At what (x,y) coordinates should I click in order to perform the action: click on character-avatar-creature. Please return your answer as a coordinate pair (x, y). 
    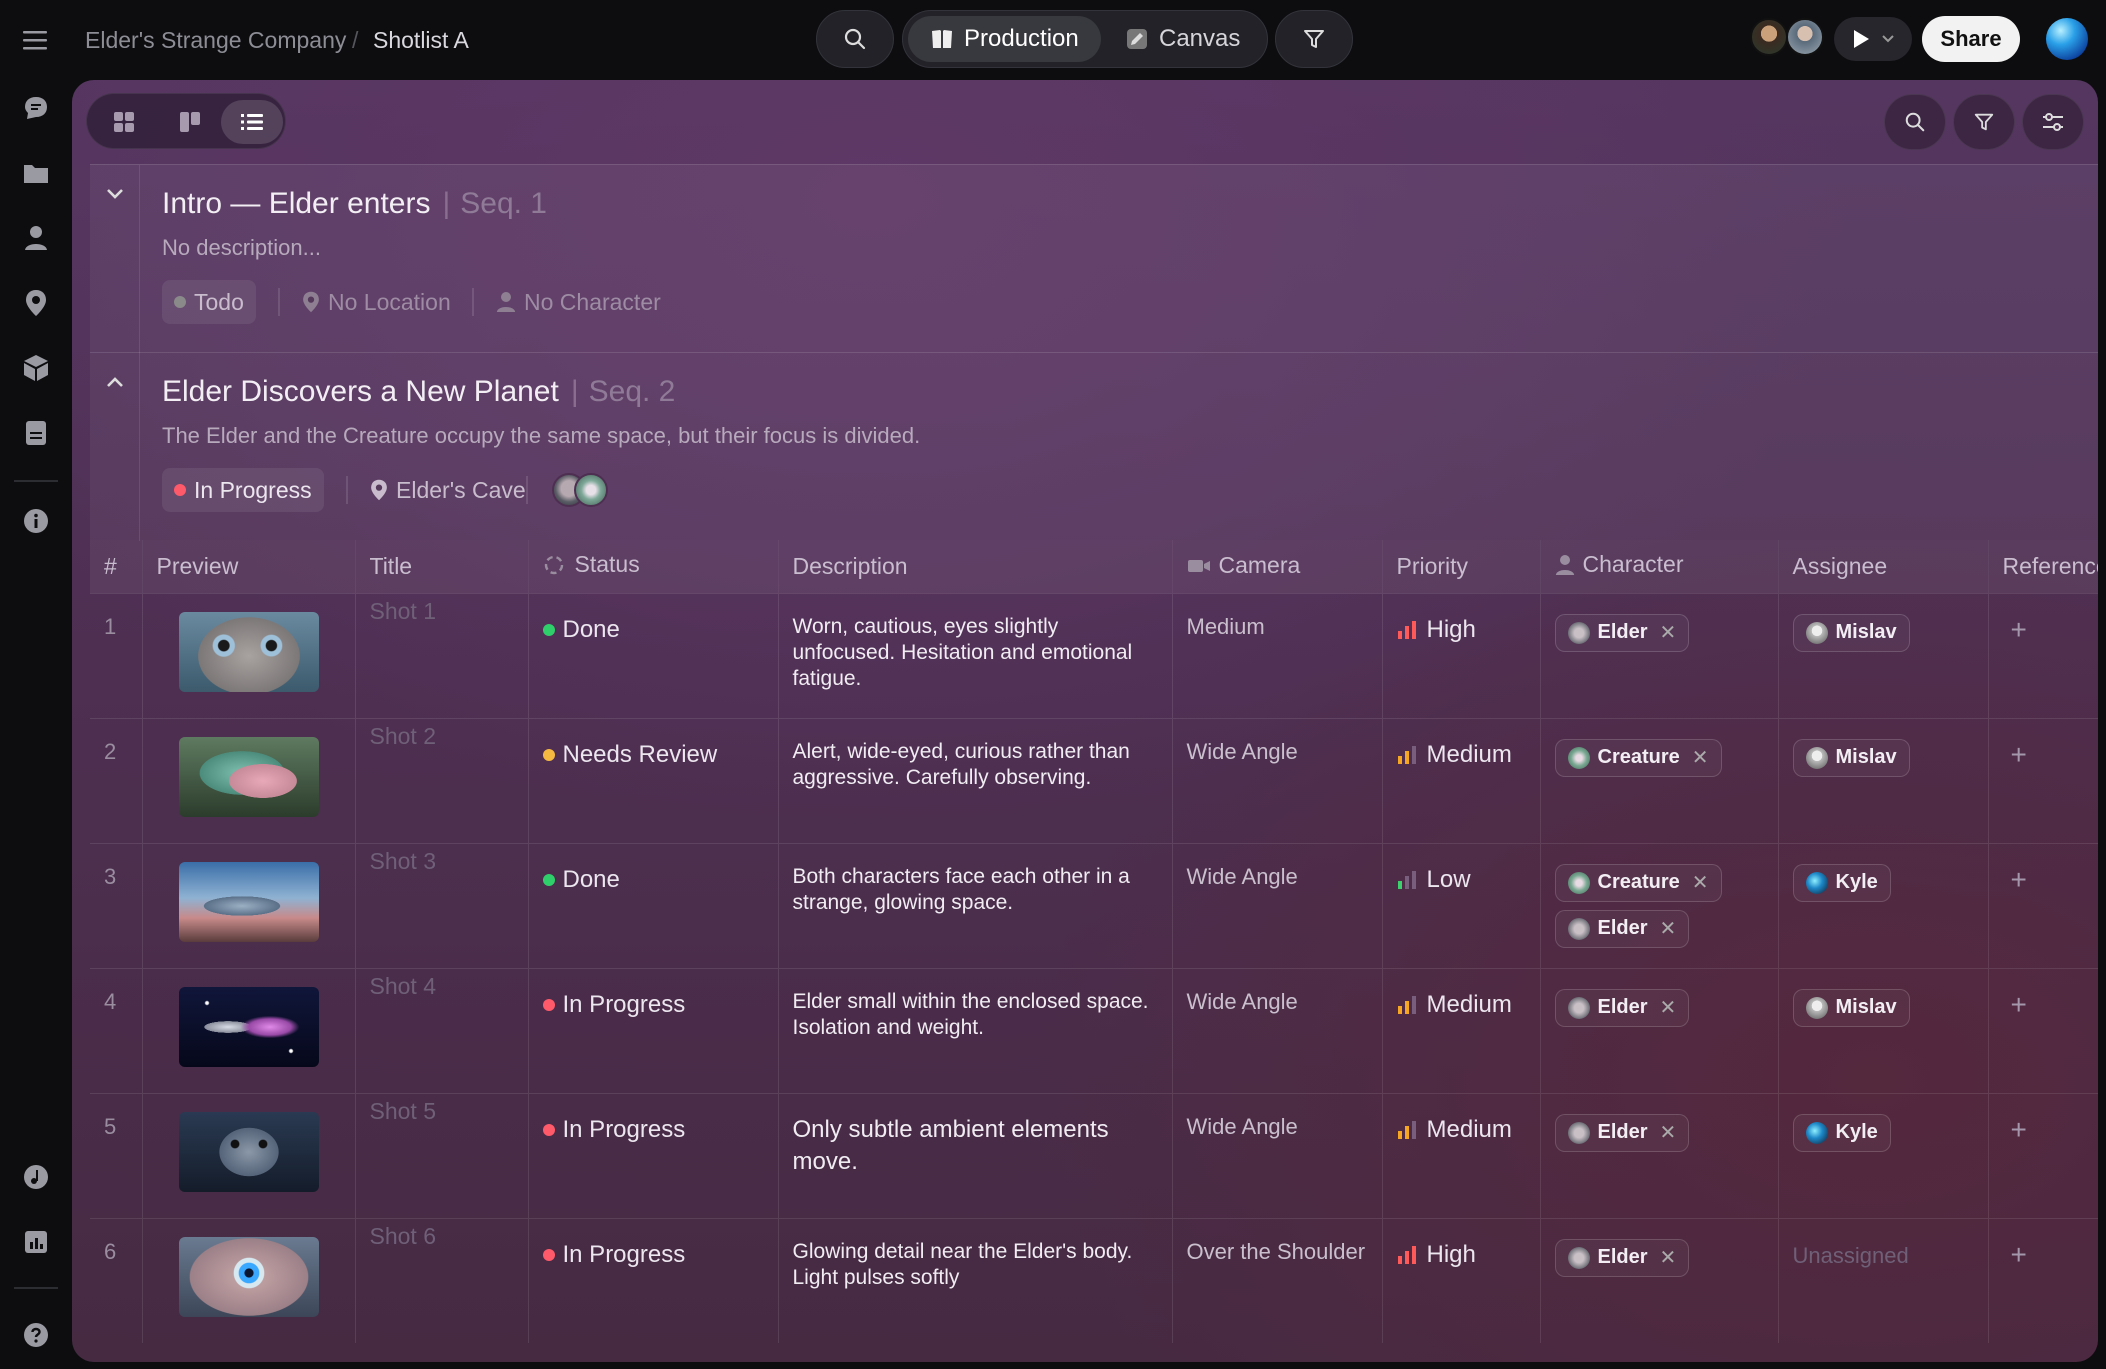
    Looking at the image, I should click on (591, 490).